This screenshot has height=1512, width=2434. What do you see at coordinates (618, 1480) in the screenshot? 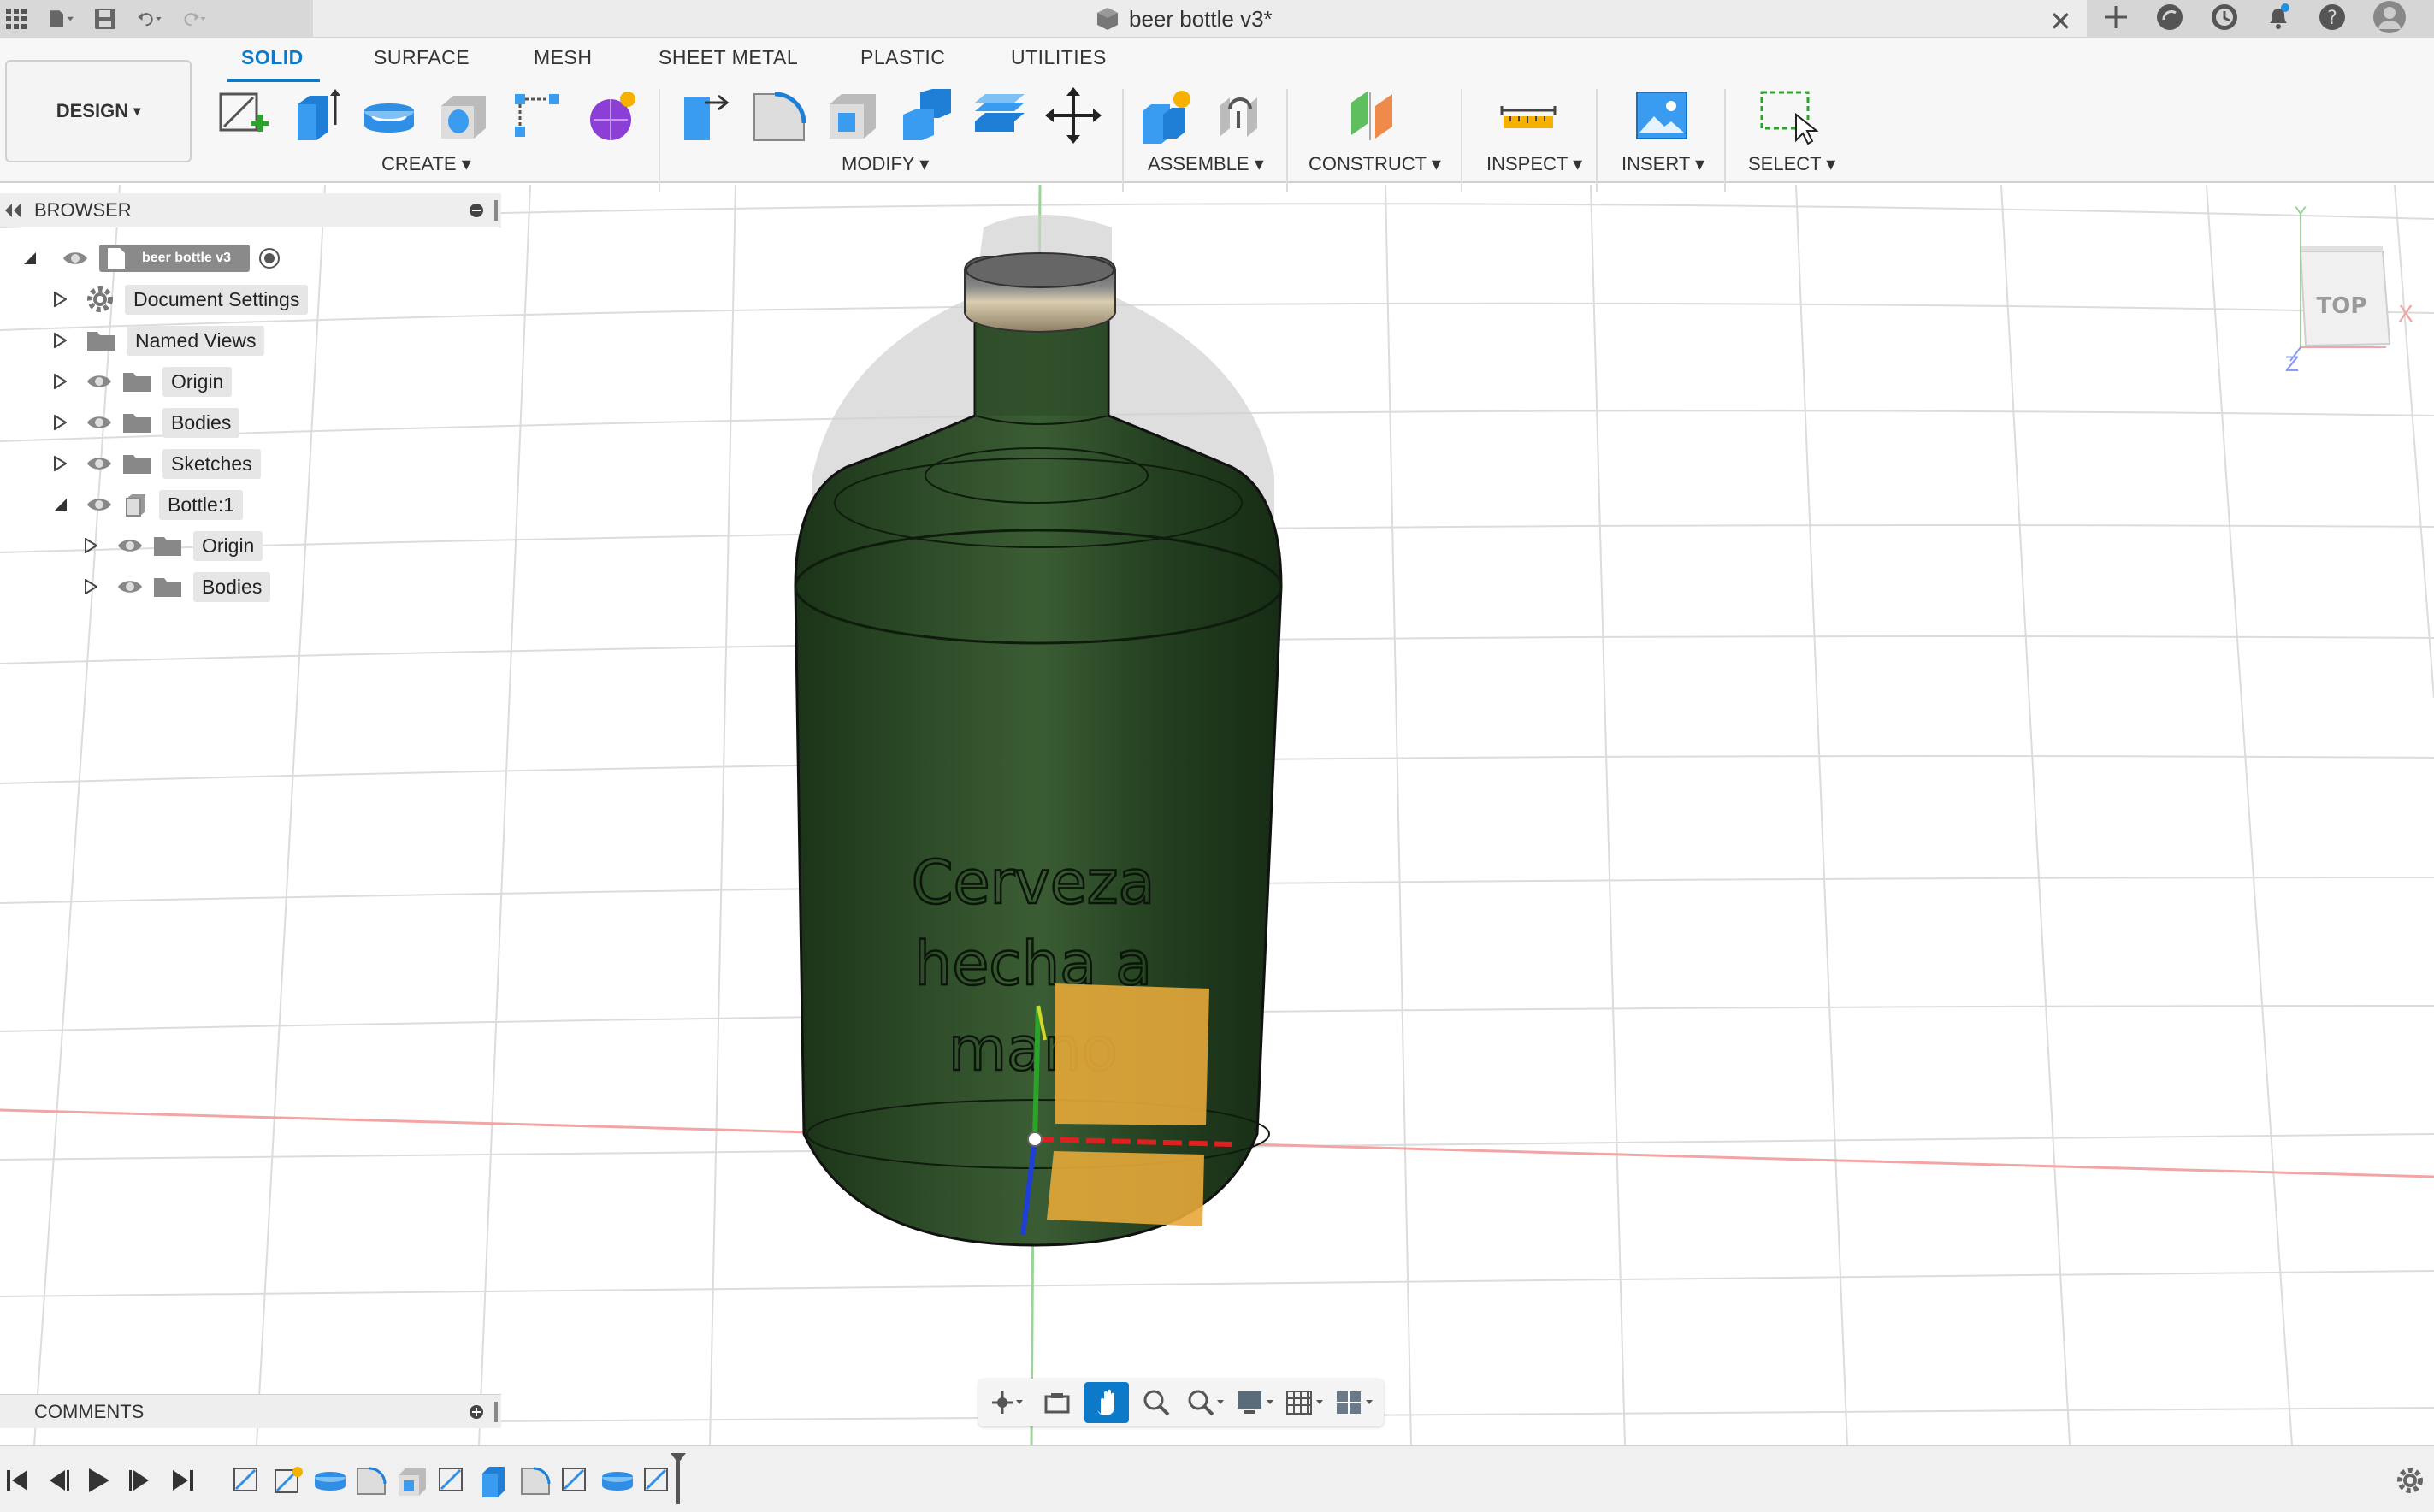
I see `timeline-revolve-2-icon` at bounding box center [618, 1480].